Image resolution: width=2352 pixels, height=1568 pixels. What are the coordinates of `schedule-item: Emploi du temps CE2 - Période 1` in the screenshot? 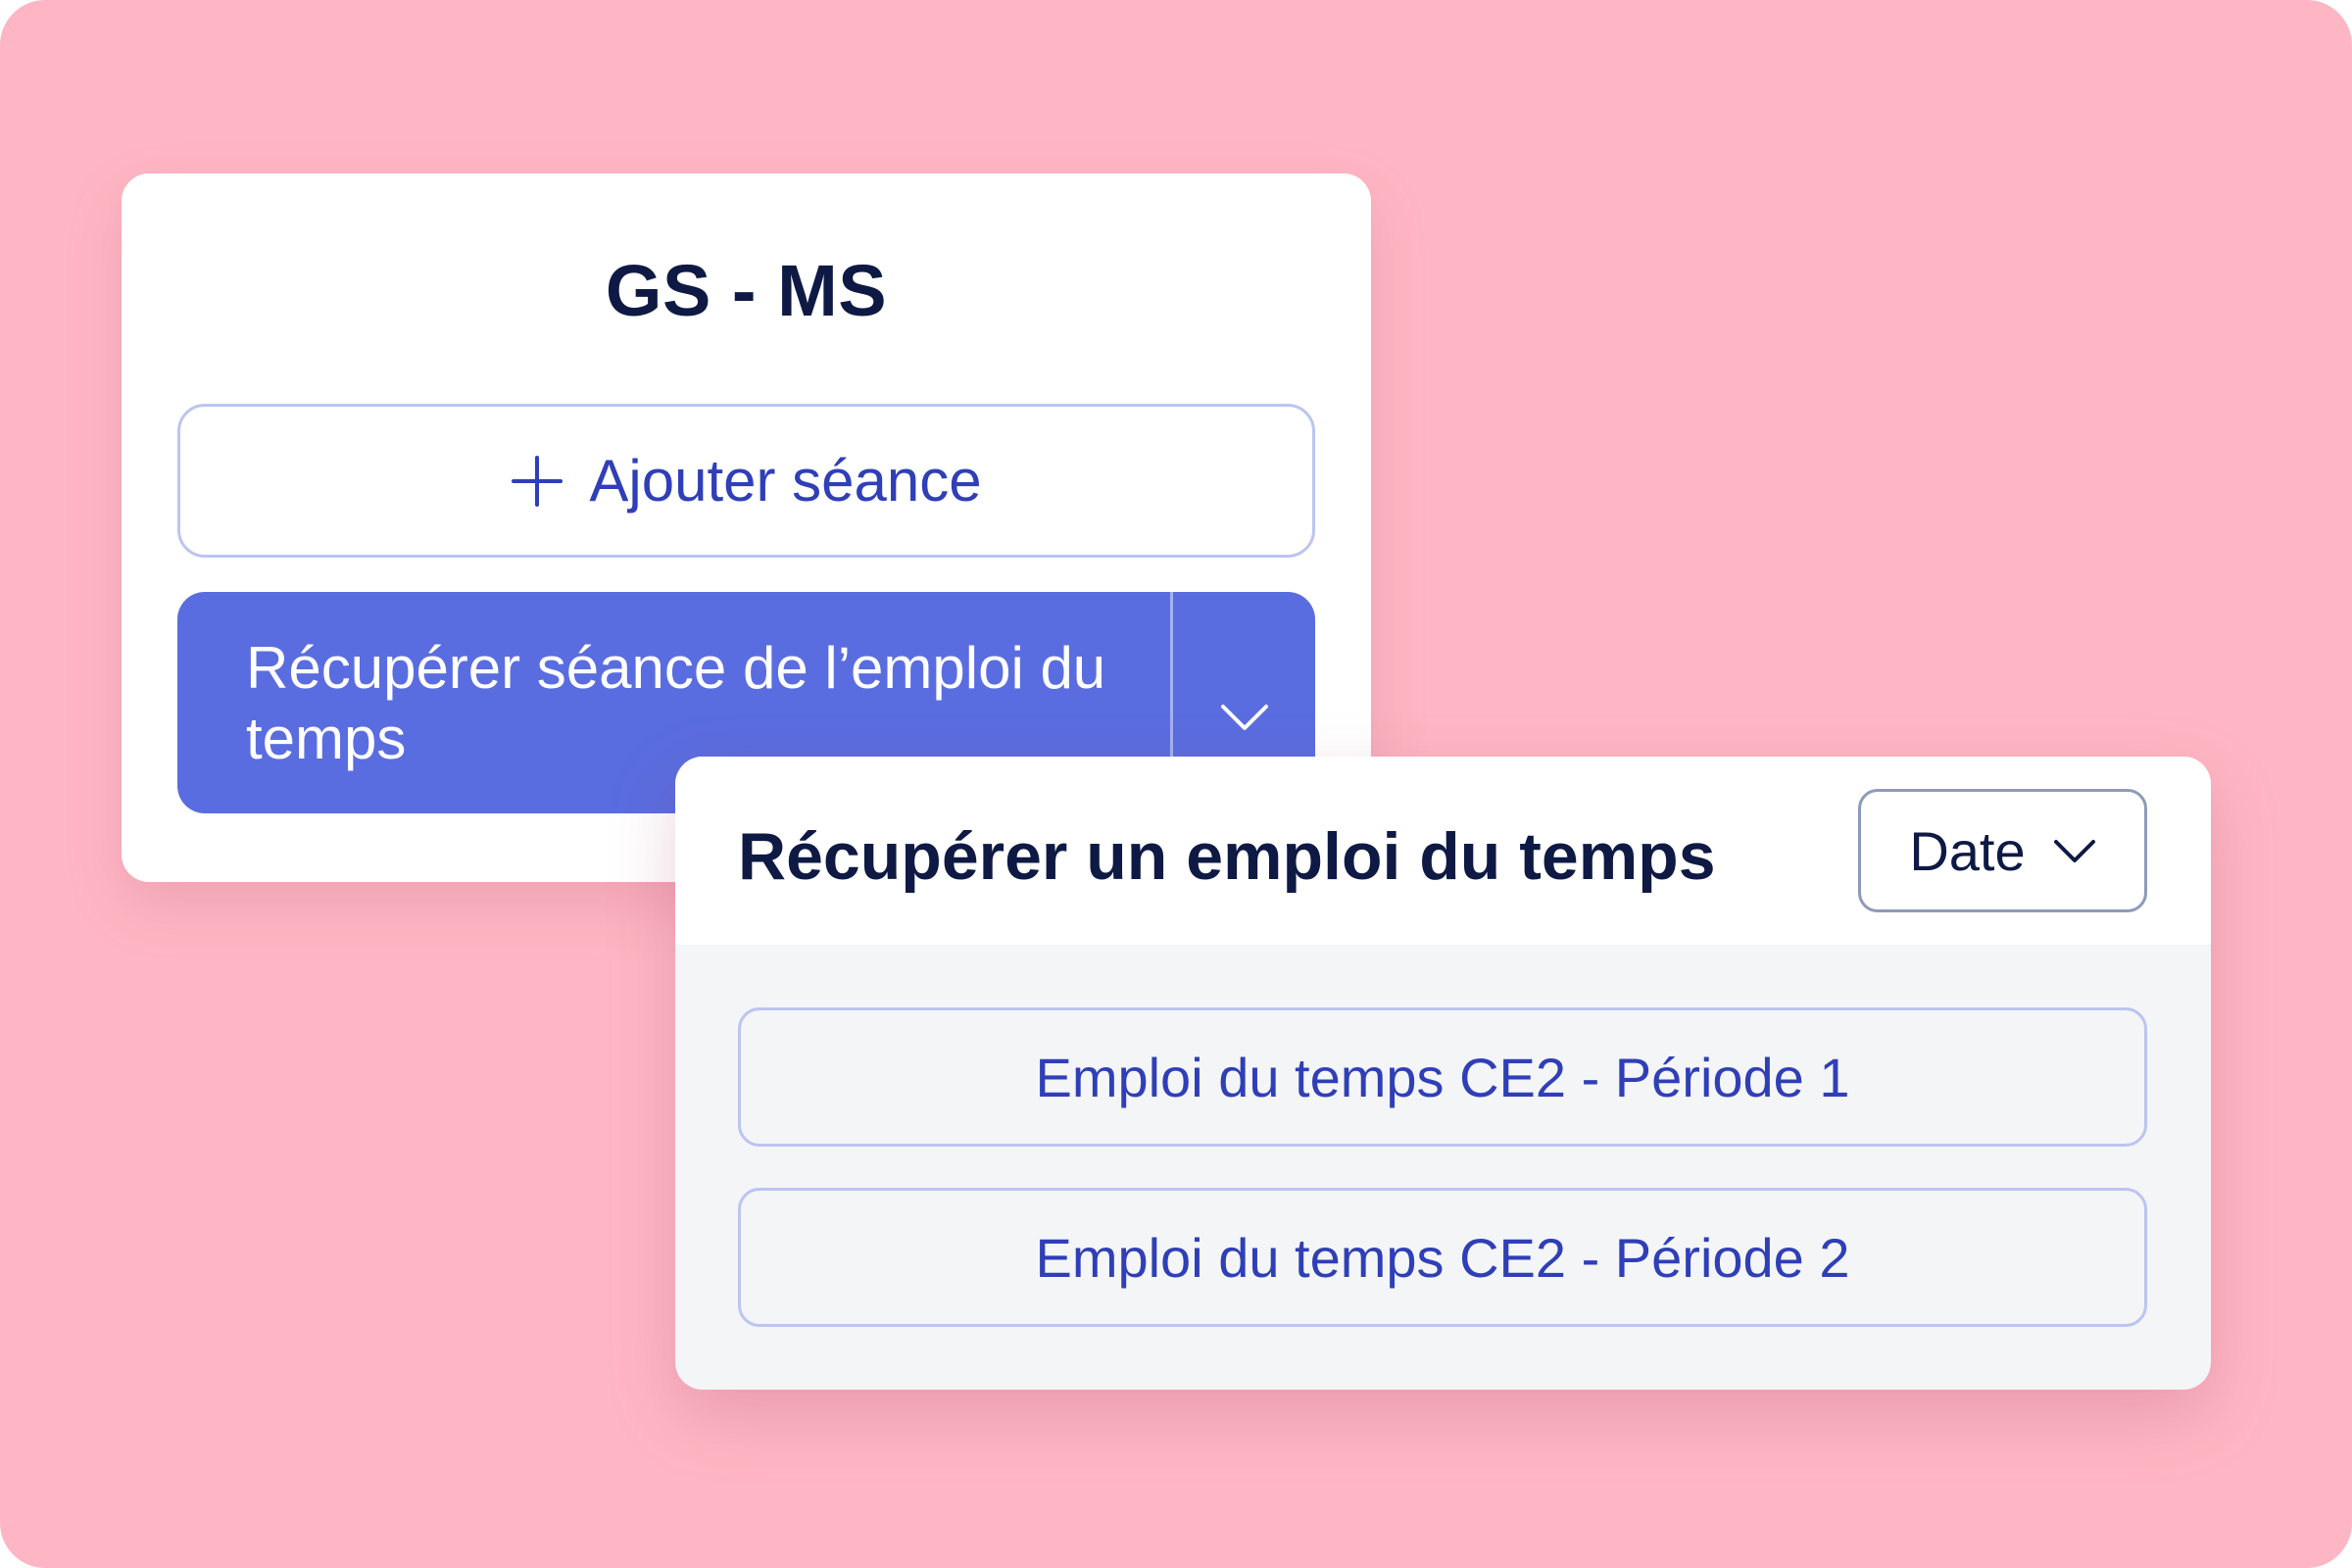 It's located at (1442, 1077).